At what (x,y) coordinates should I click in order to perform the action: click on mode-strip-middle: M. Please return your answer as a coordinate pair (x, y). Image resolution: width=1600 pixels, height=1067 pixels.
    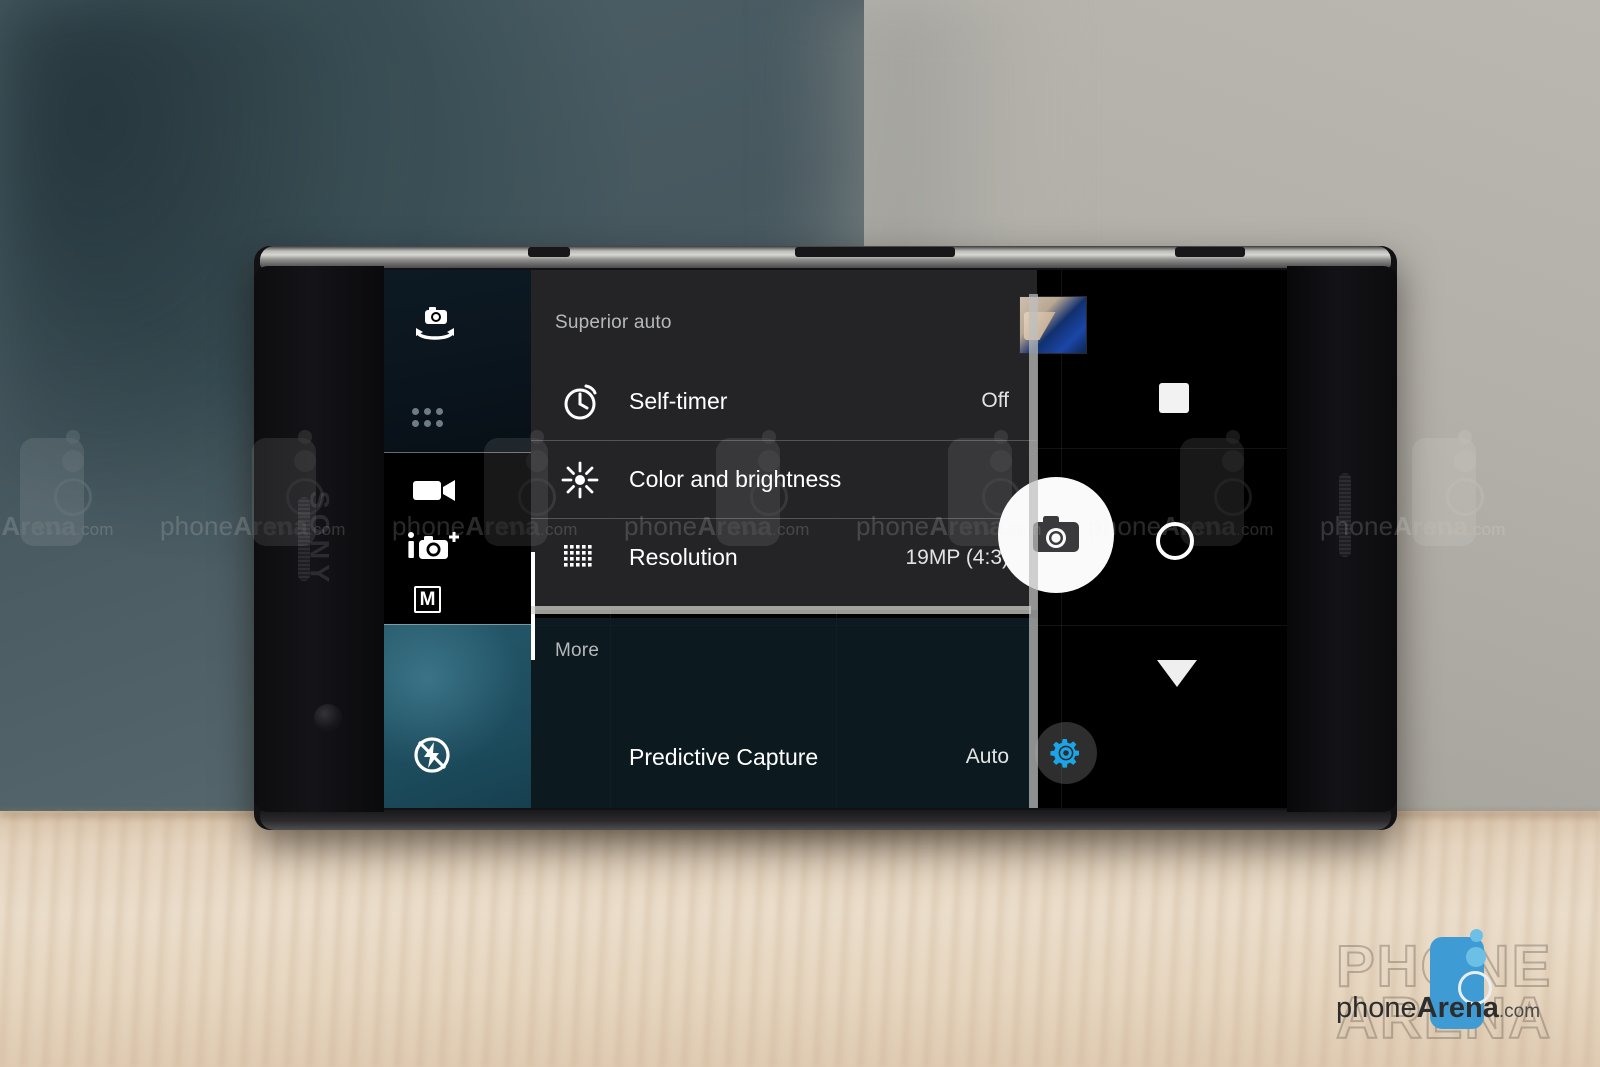
    Looking at the image, I should click on (457, 538).